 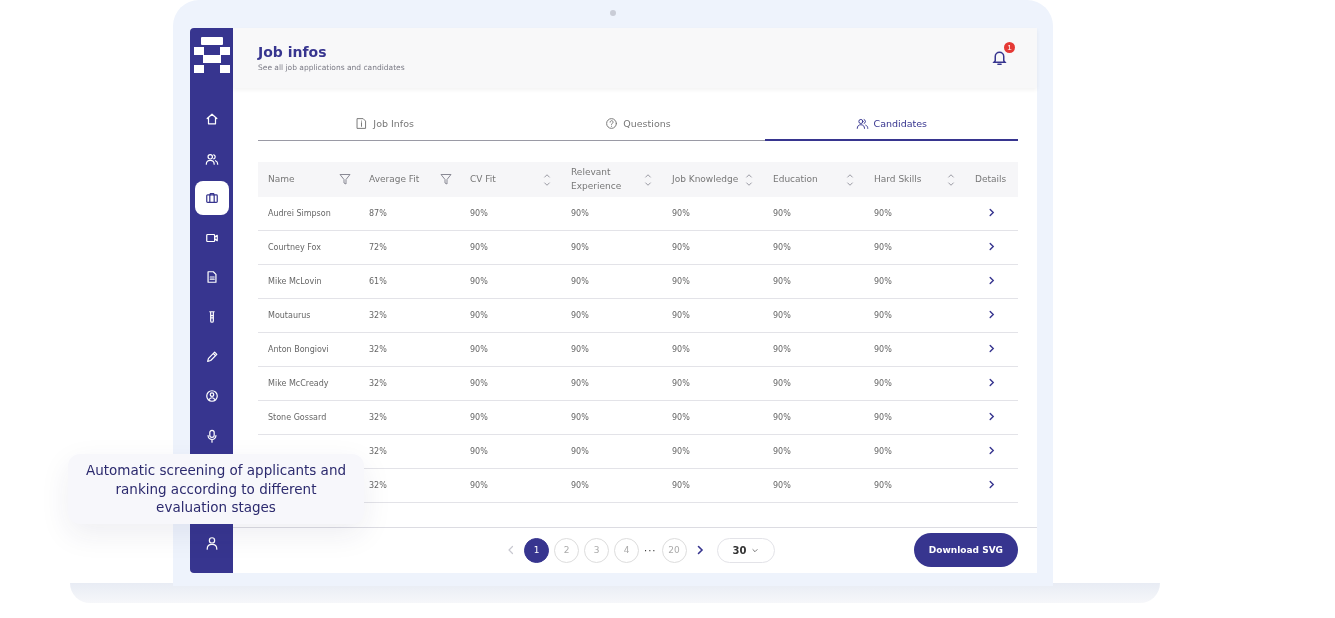 I want to click on bell-icon, so click(x=999, y=57).